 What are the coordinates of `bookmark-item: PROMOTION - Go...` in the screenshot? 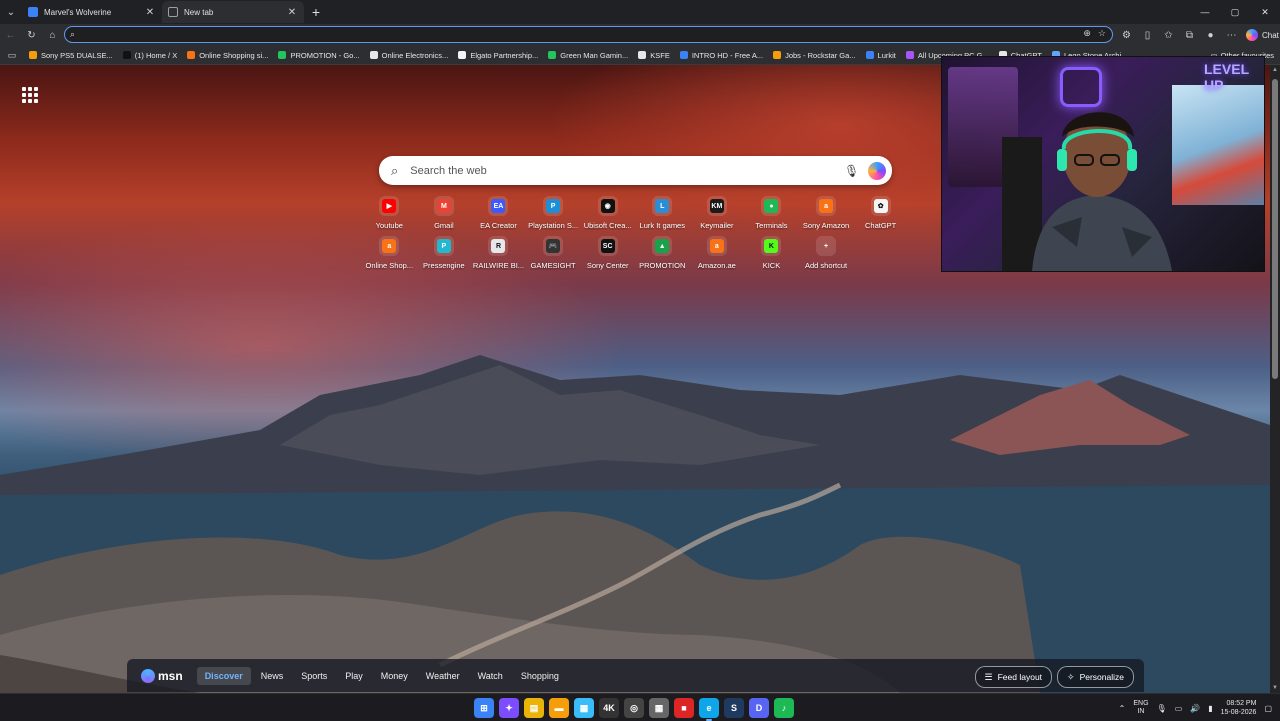 It's located at (318, 55).